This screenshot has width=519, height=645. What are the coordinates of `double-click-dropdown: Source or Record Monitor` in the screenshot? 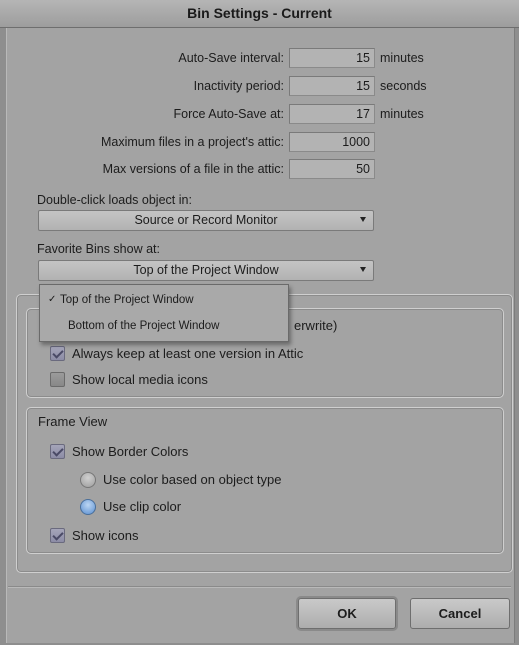 It's located at (206, 220).